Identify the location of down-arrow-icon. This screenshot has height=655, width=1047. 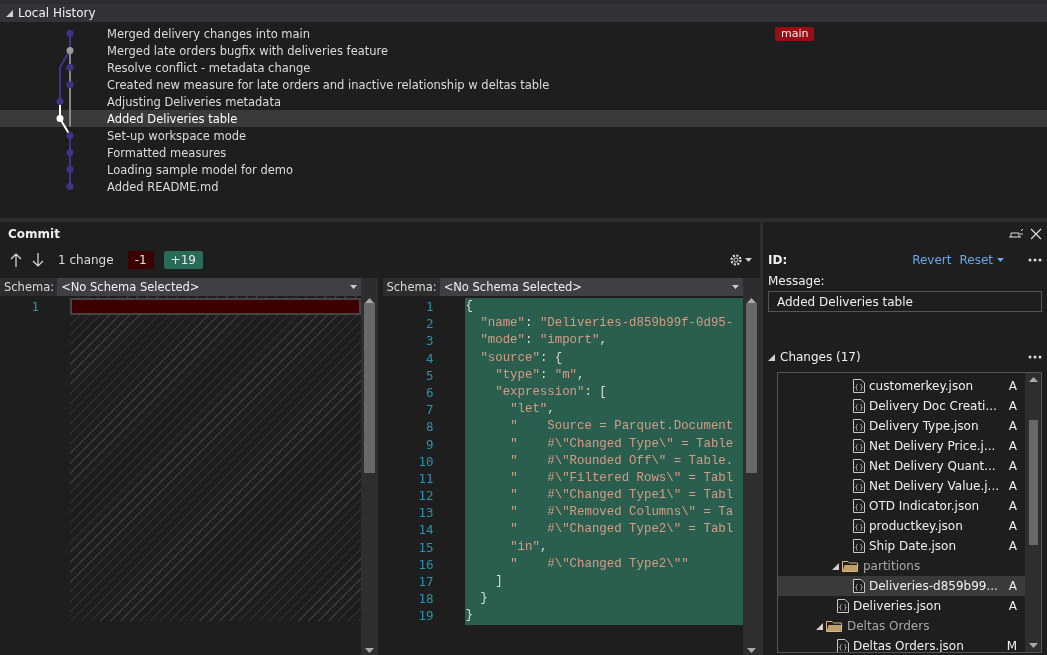
(38, 260).